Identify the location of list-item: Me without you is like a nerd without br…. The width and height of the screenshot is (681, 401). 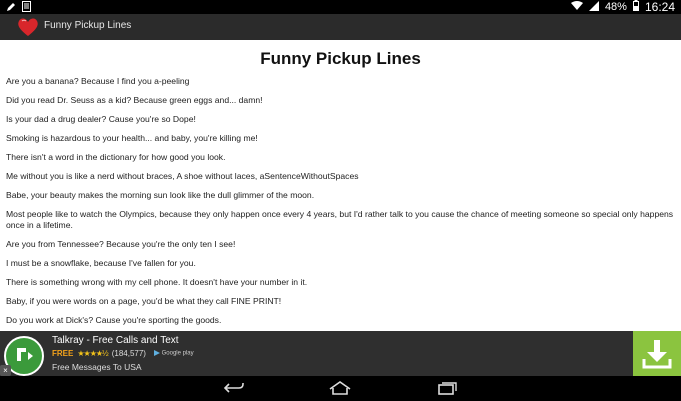
(182, 176).